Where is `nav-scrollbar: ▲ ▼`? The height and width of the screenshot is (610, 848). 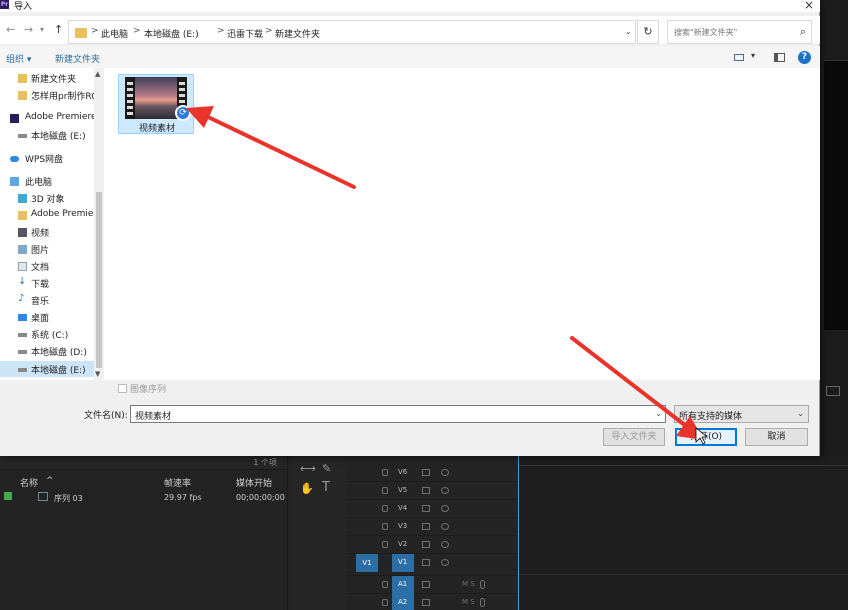 nav-scrollbar: ▲ ▼ is located at coordinates (99, 224).